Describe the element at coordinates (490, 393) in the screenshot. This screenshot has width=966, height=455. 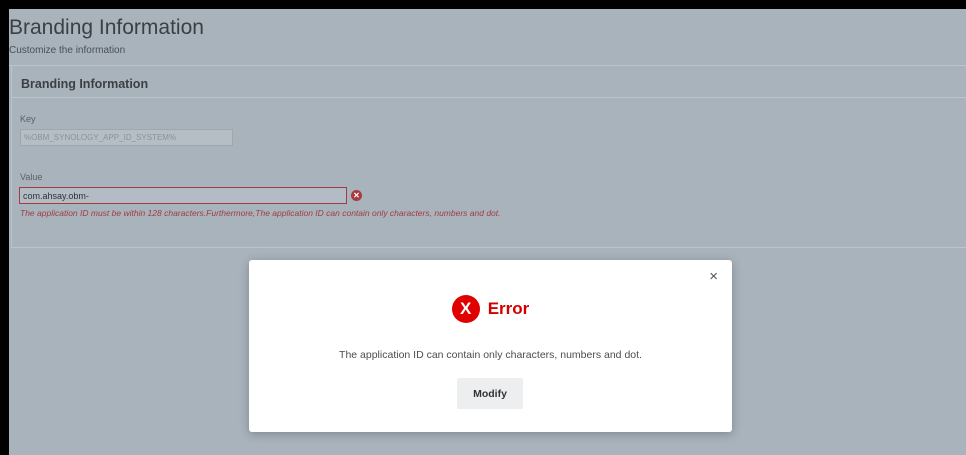
I see `modify-button: Modify` at that location.